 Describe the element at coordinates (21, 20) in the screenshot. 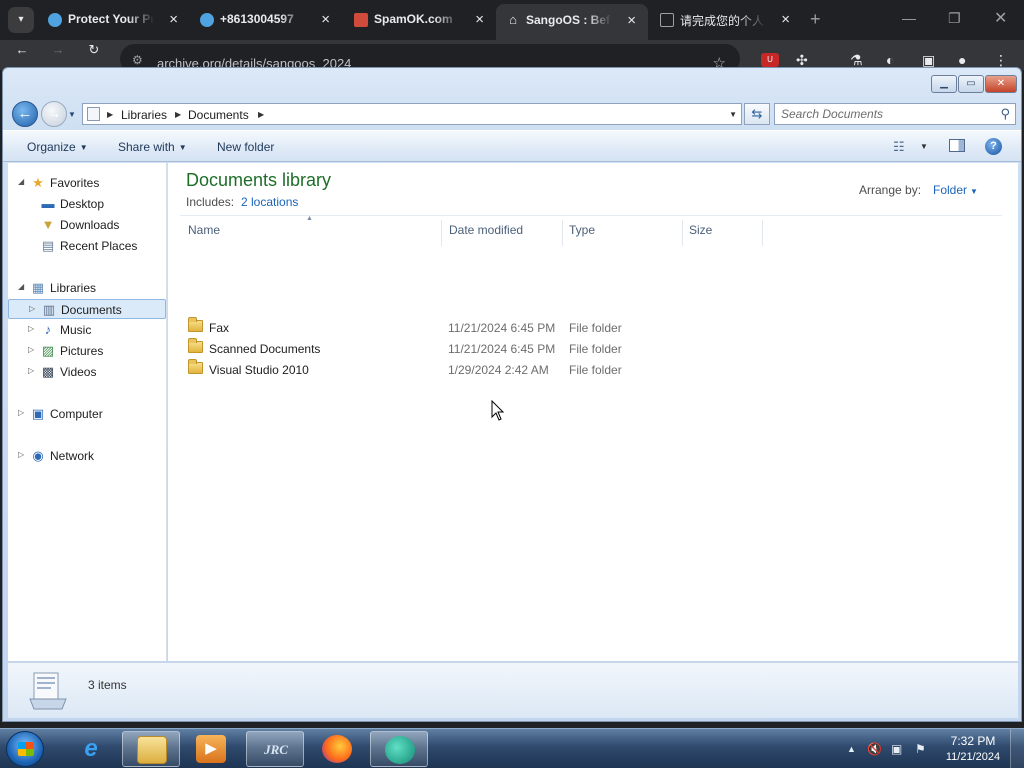

I see `tab-search-icon: ▾` at that location.